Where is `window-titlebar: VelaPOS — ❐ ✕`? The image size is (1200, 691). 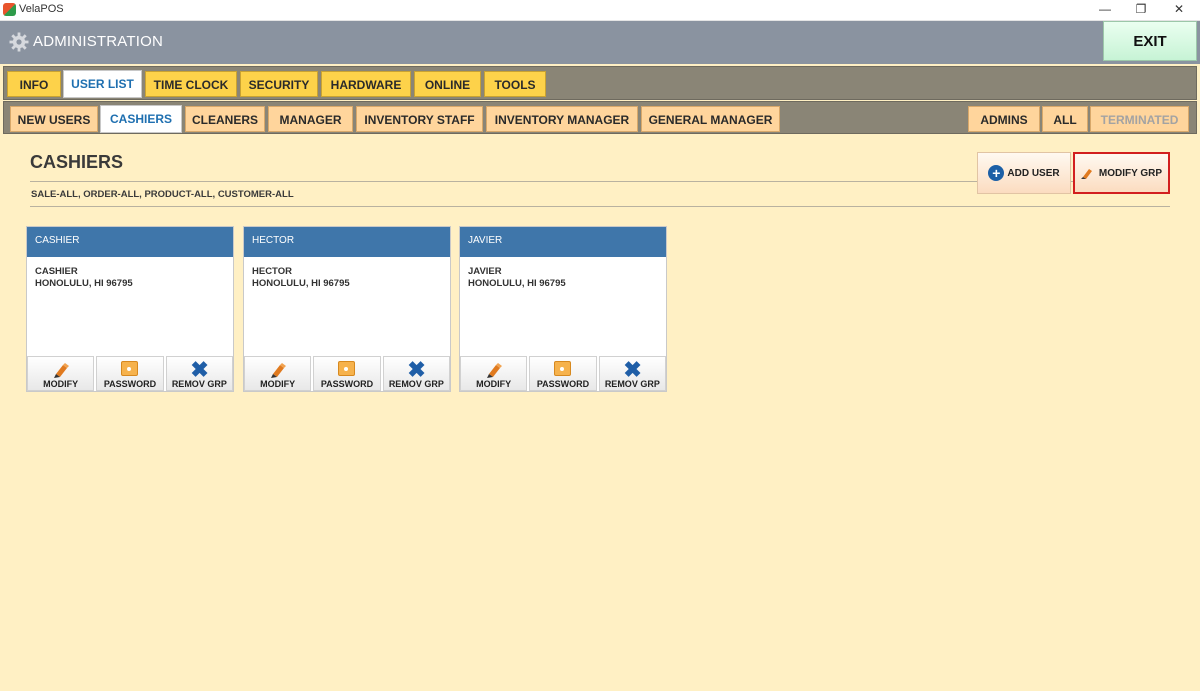
window-titlebar: VelaPOS — ❐ ✕ is located at coordinates (600, 10).